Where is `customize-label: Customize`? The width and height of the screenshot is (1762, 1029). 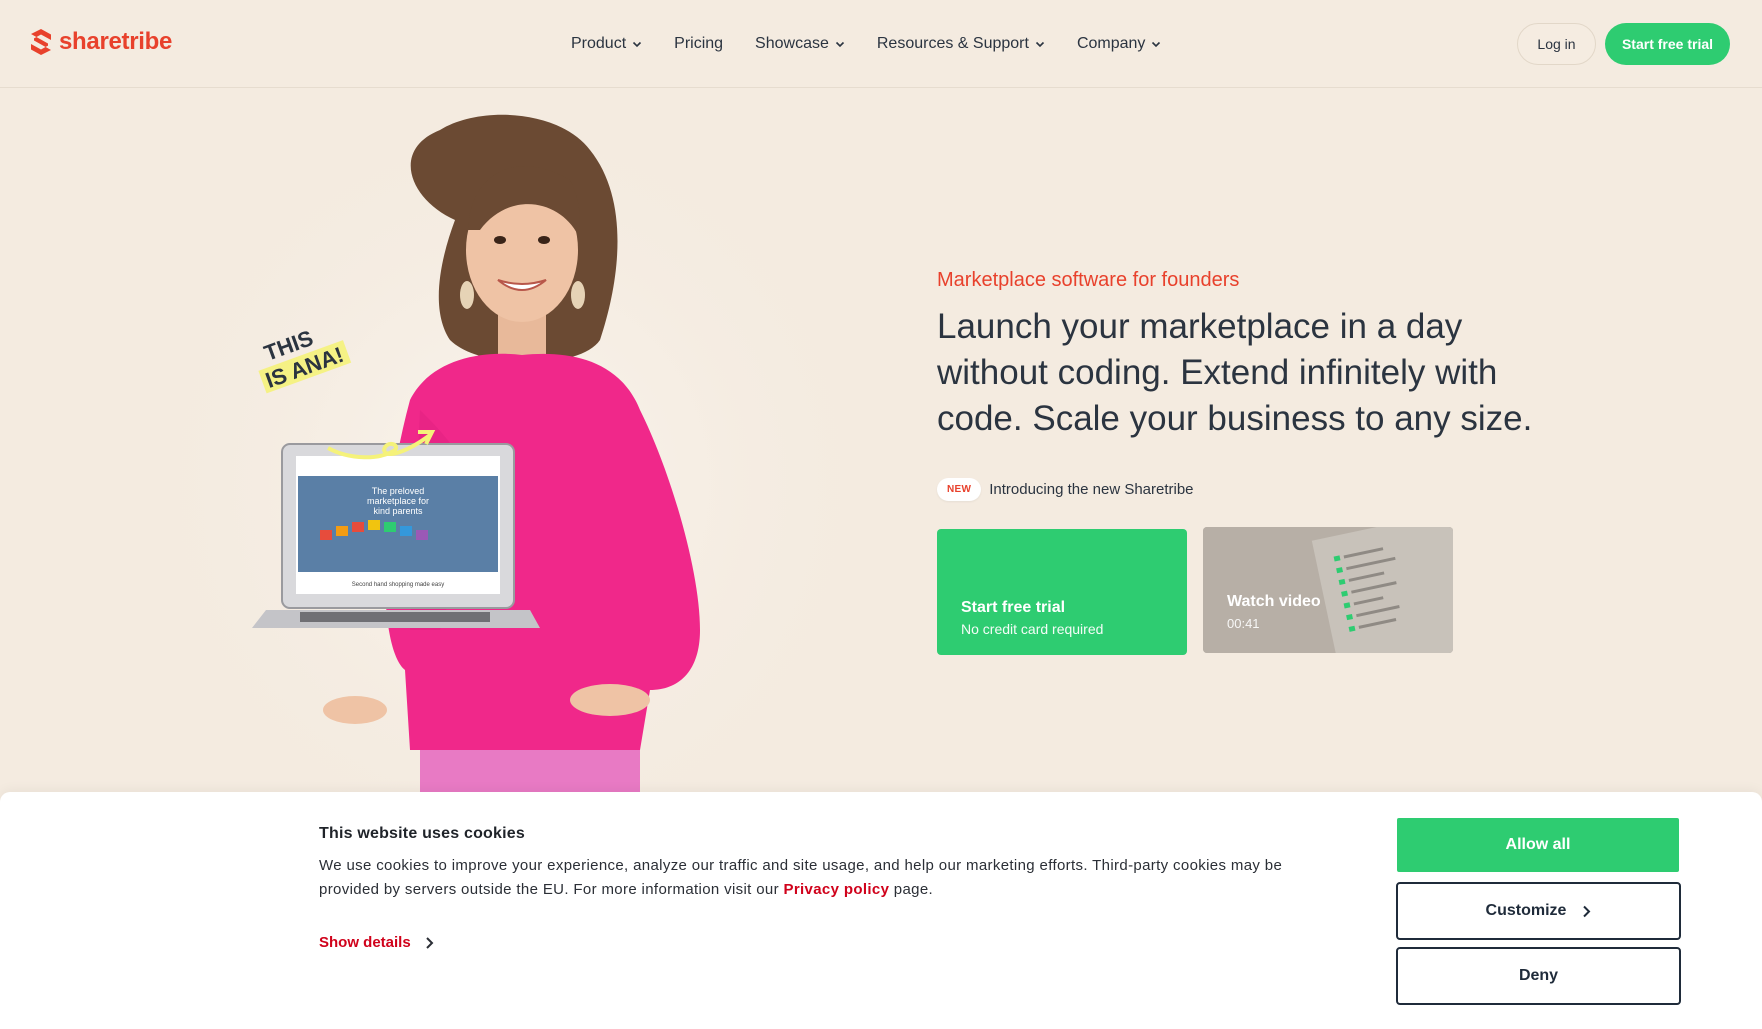 customize-label: Customize is located at coordinates (1526, 910).